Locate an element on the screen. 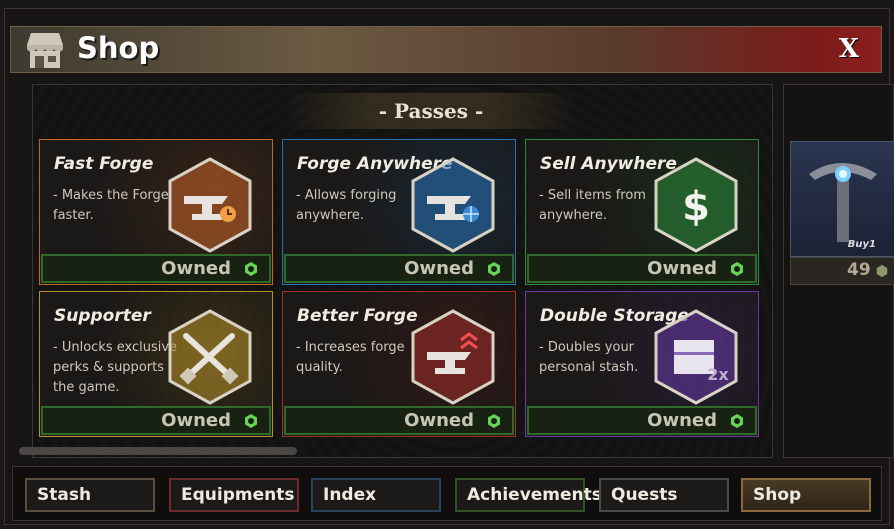 This screenshot has height=529, width=894. tab-shop: Shop is located at coordinates (806, 495).